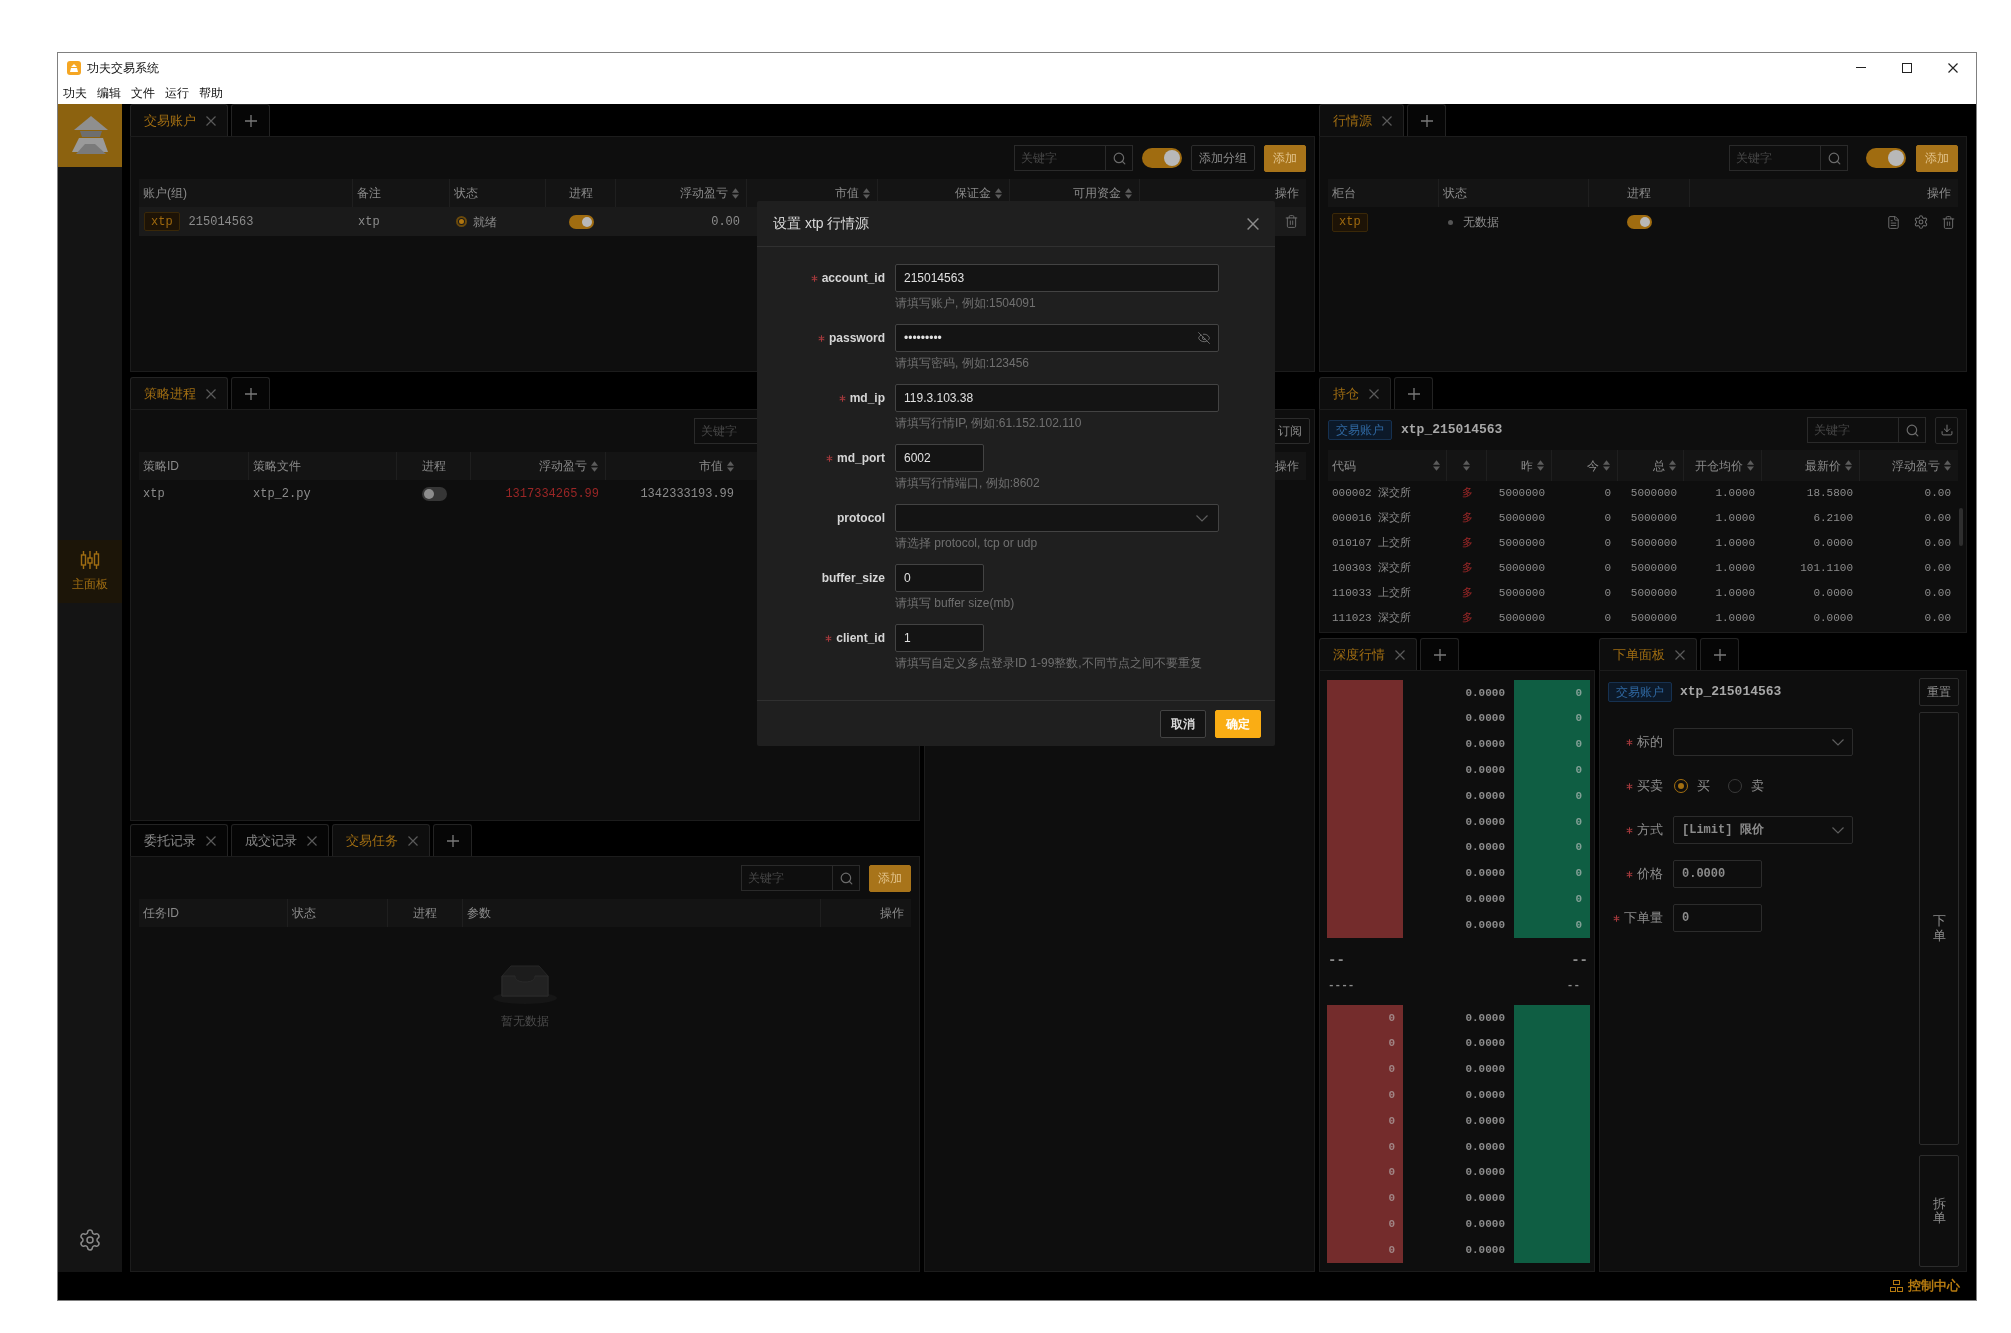 The height and width of the screenshot is (1333, 2011). I want to click on menu-item: 帮助, so click(211, 93).